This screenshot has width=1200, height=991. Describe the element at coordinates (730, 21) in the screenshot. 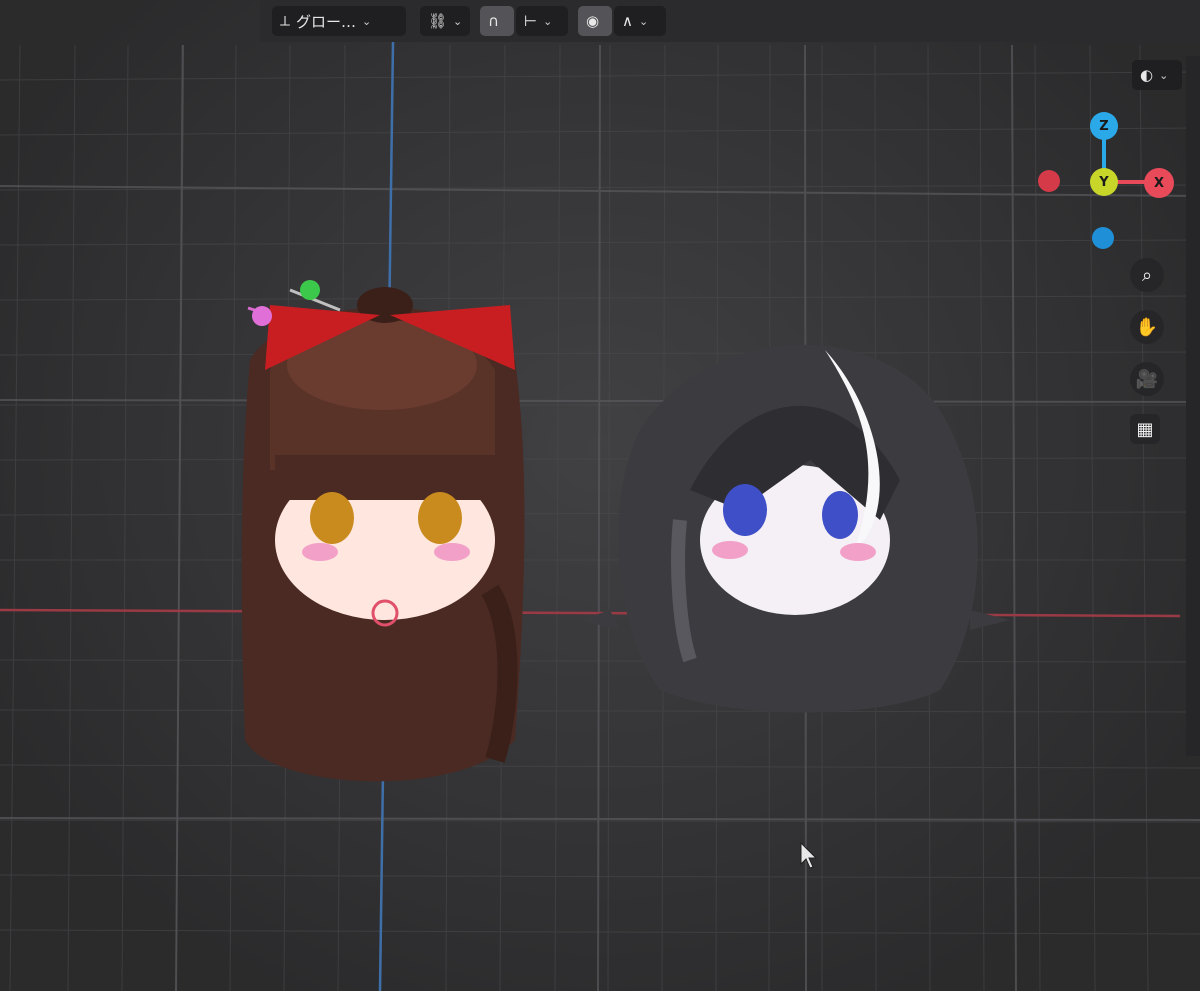

I see `viewport-header: ⟂ グロー… ⌄ ⛓ ⌄ ∩ ⊢ ⌄ ◉ ∧ ⌄` at that location.